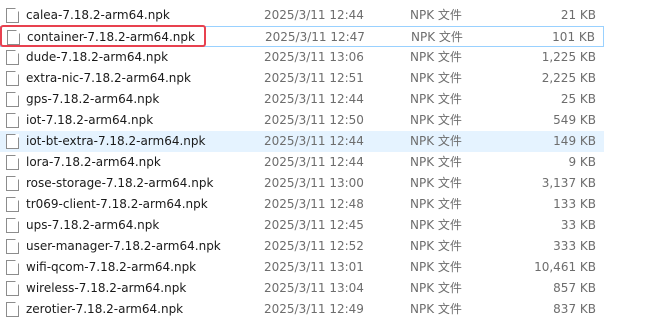  I want to click on file-date: 2025/3/11 12:48, so click(314, 204).